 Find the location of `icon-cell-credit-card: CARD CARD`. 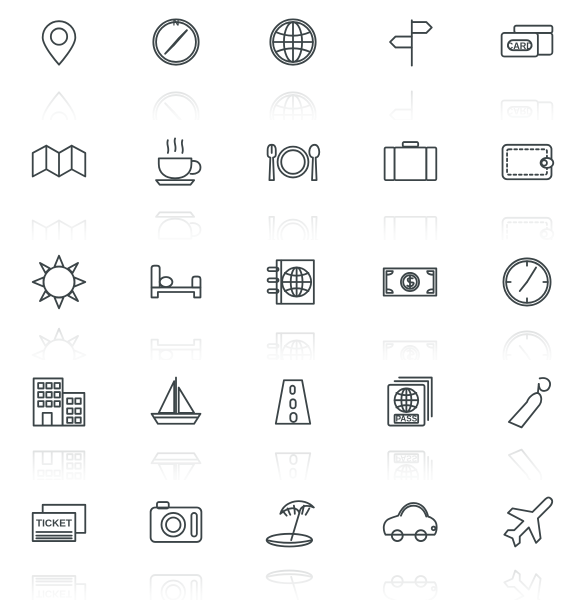

icon-cell-credit-card: CARD CARD is located at coordinates (526, 60).